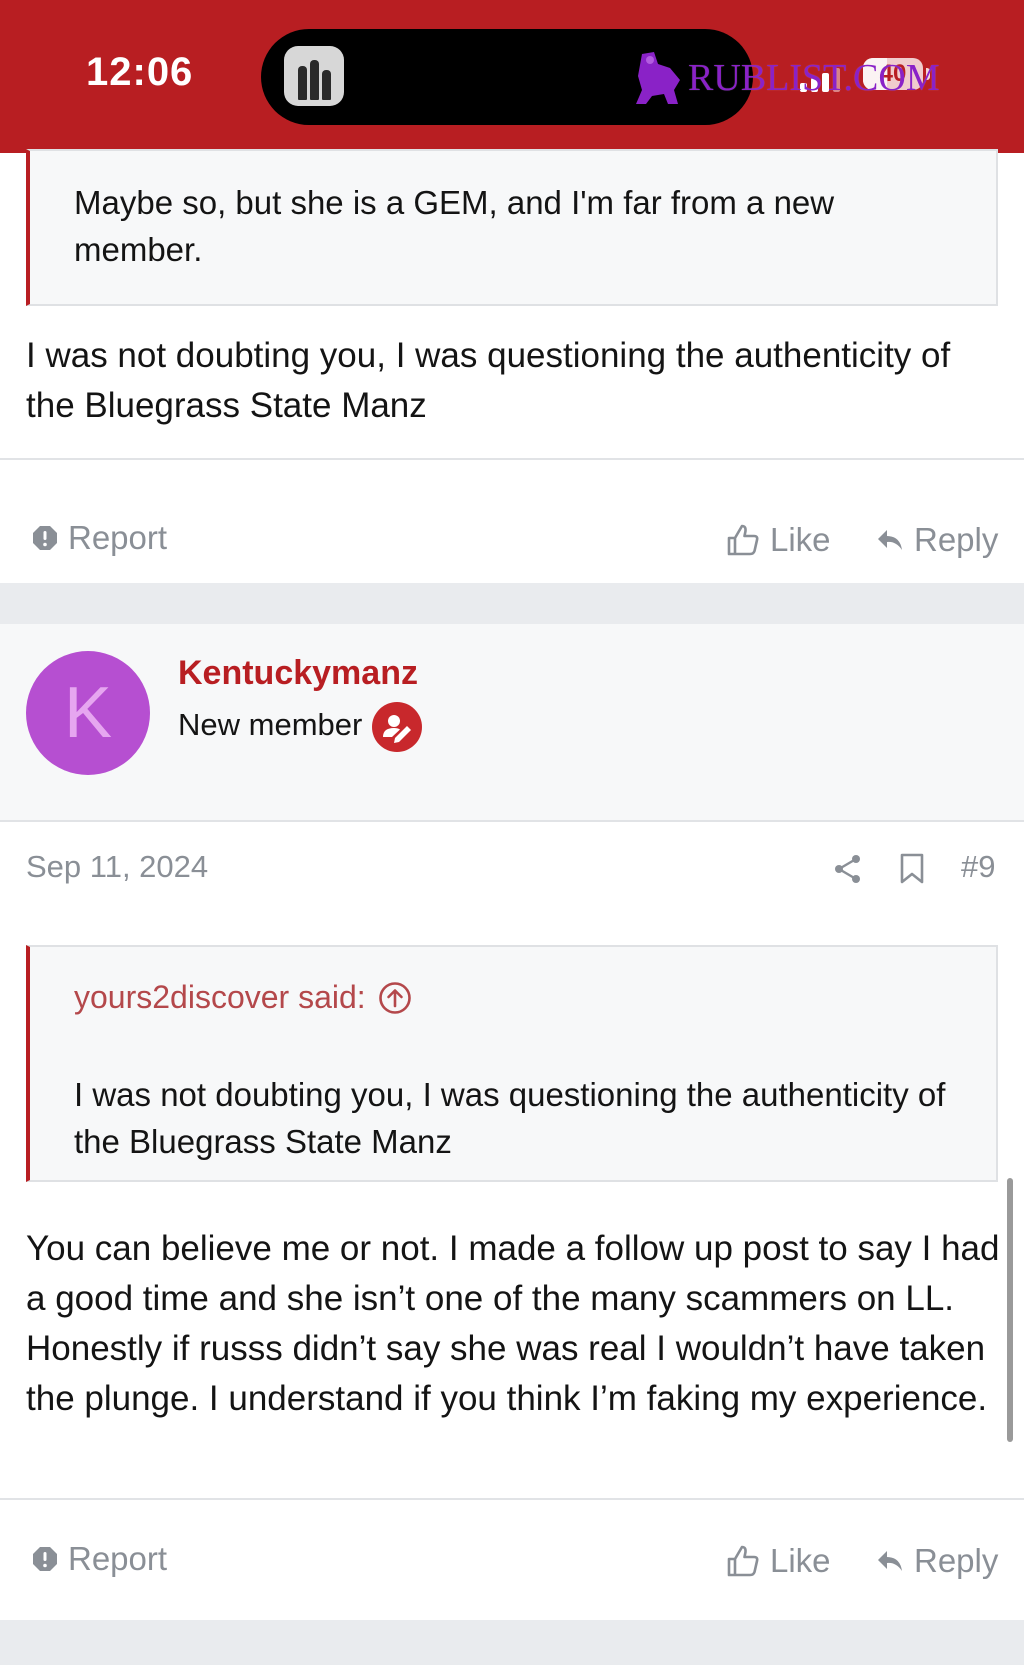 The height and width of the screenshot is (1665, 1024). What do you see at coordinates (270, 724) in the screenshot?
I see `user-title: New member` at bounding box center [270, 724].